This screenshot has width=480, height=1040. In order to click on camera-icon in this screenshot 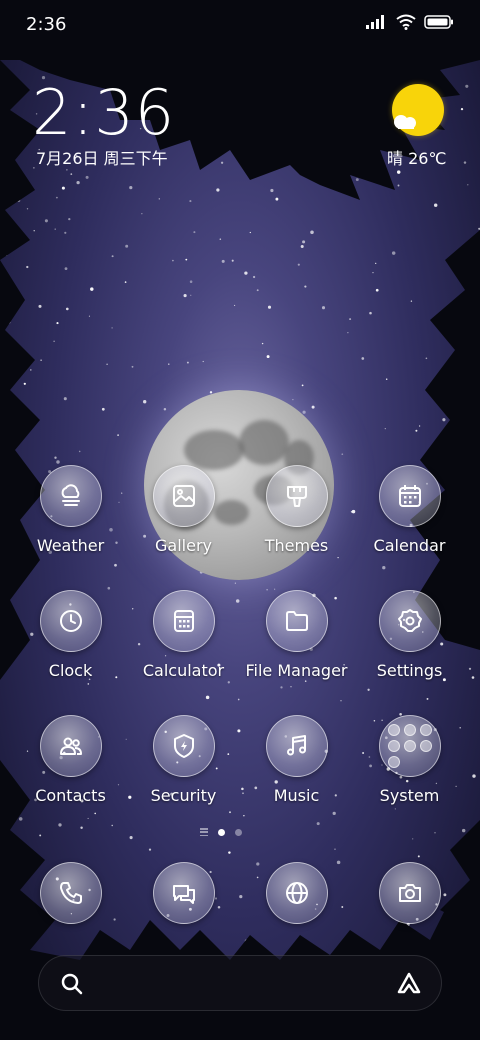, I will do `click(410, 893)`.